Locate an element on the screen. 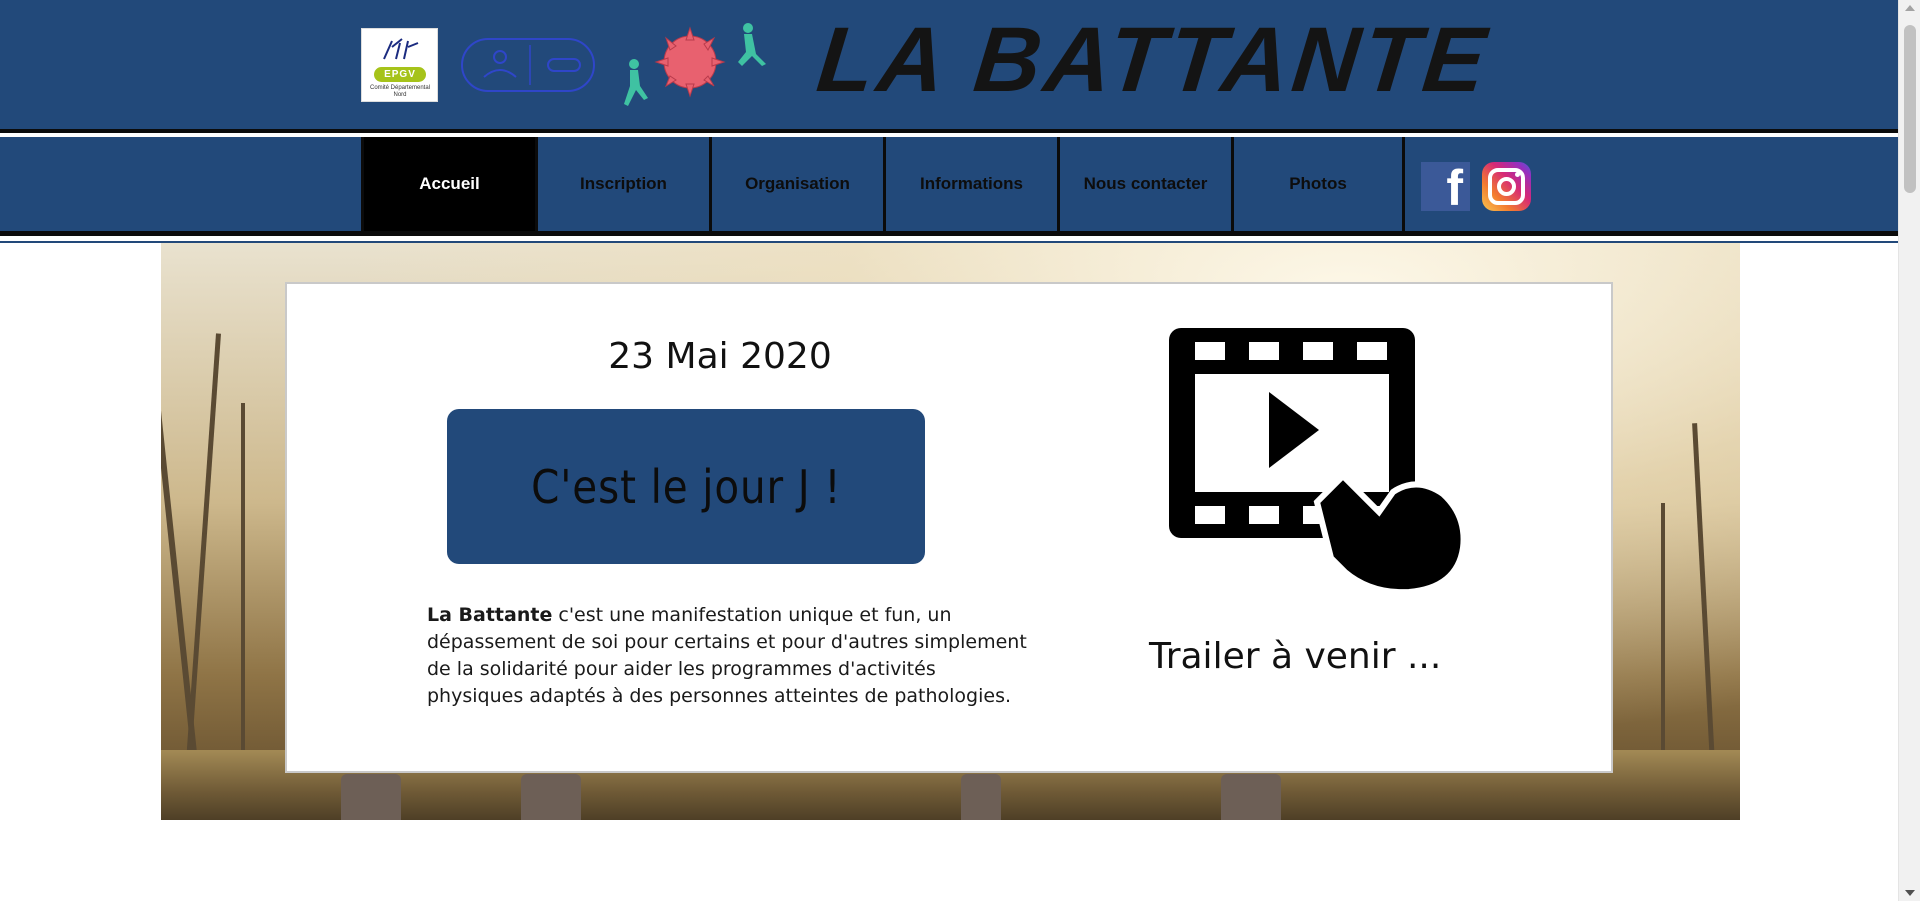 The height and width of the screenshot is (901, 1920). epgv-figures-icon is located at coordinates (401, 49).